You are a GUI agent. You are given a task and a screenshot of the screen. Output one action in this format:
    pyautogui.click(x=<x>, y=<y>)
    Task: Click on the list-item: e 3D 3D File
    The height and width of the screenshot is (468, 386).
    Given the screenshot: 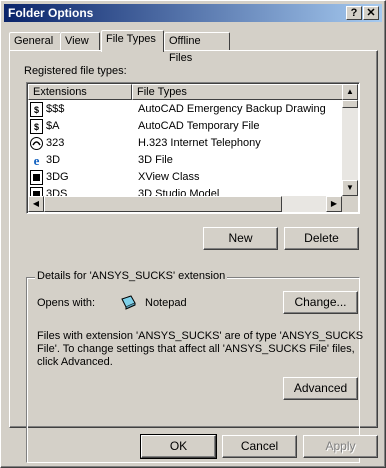 What is the action you would take?
    pyautogui.click(x=184, y=160)
    